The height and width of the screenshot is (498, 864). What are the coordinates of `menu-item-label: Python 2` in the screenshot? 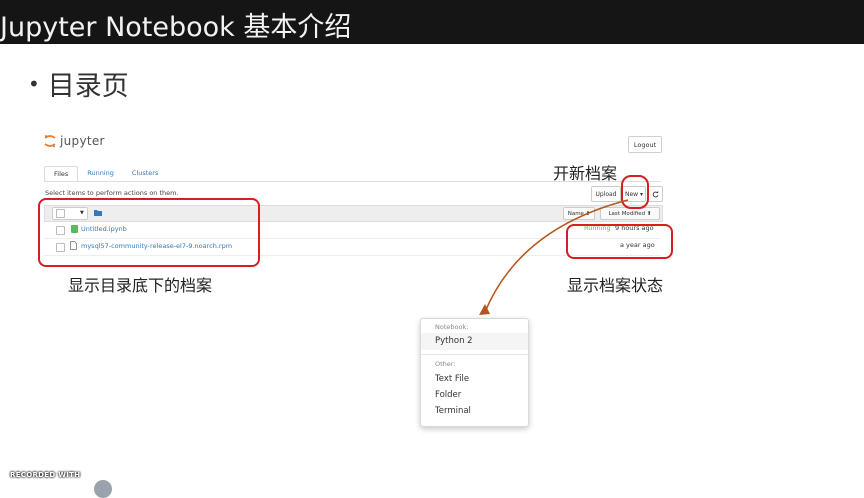 It's located at (454, 341).